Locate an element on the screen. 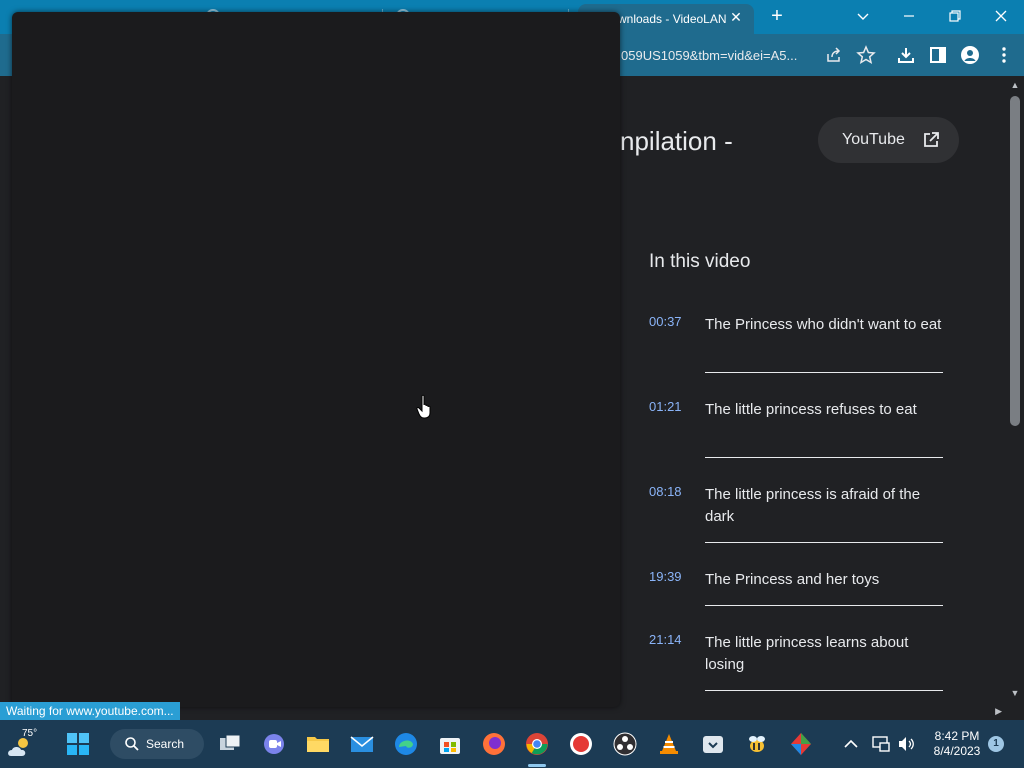  hand-cursor-icon is located at coordinates (423, 406).